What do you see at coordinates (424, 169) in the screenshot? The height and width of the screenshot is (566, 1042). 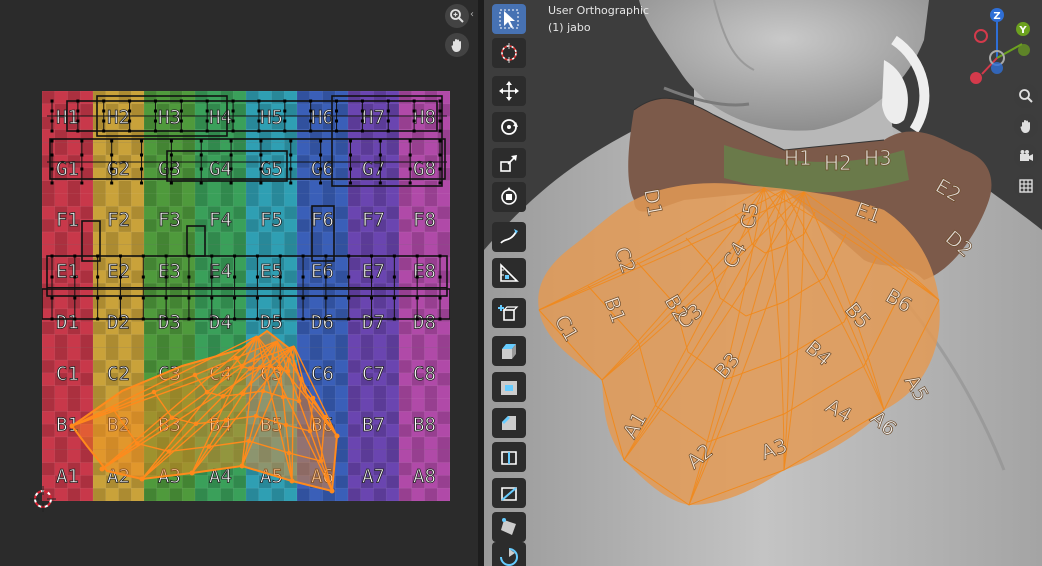 I see `uv-cell-label: G8` at bounding box center [424, 169].